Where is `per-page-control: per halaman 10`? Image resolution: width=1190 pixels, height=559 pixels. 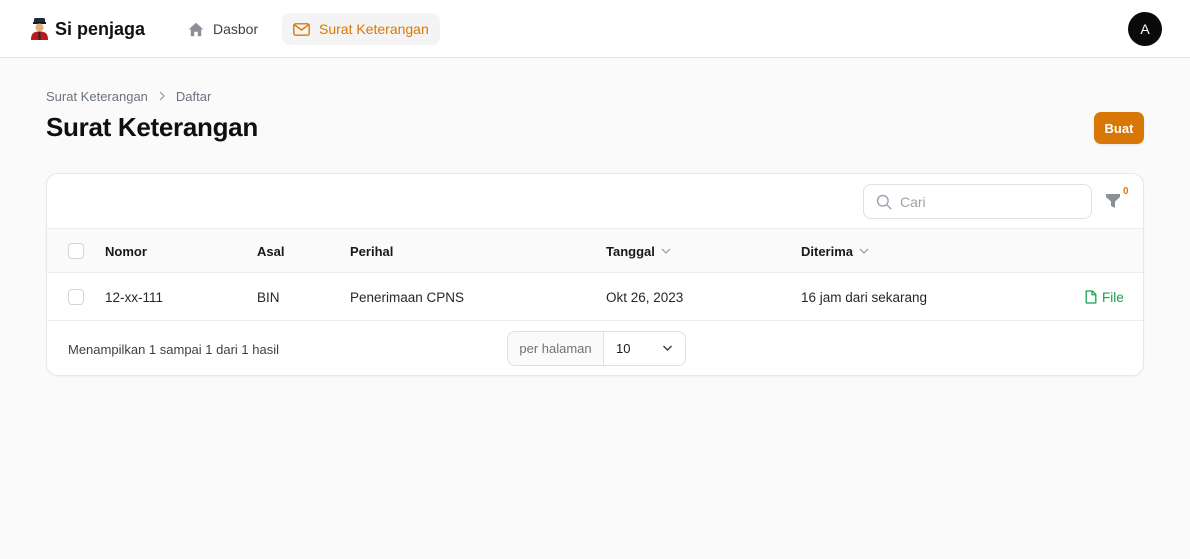
per-page-control: per halaman 10 is located at coordinates (596, 348).